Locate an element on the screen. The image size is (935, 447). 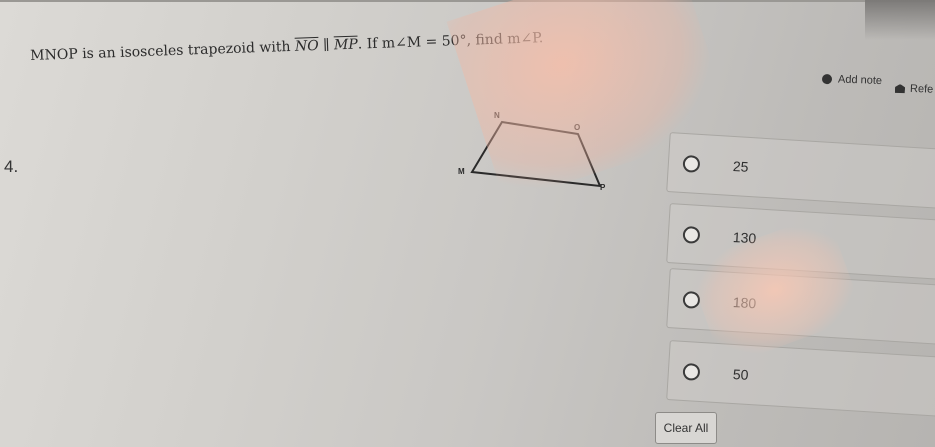
reference-icon is located at coordinates (900, 88).